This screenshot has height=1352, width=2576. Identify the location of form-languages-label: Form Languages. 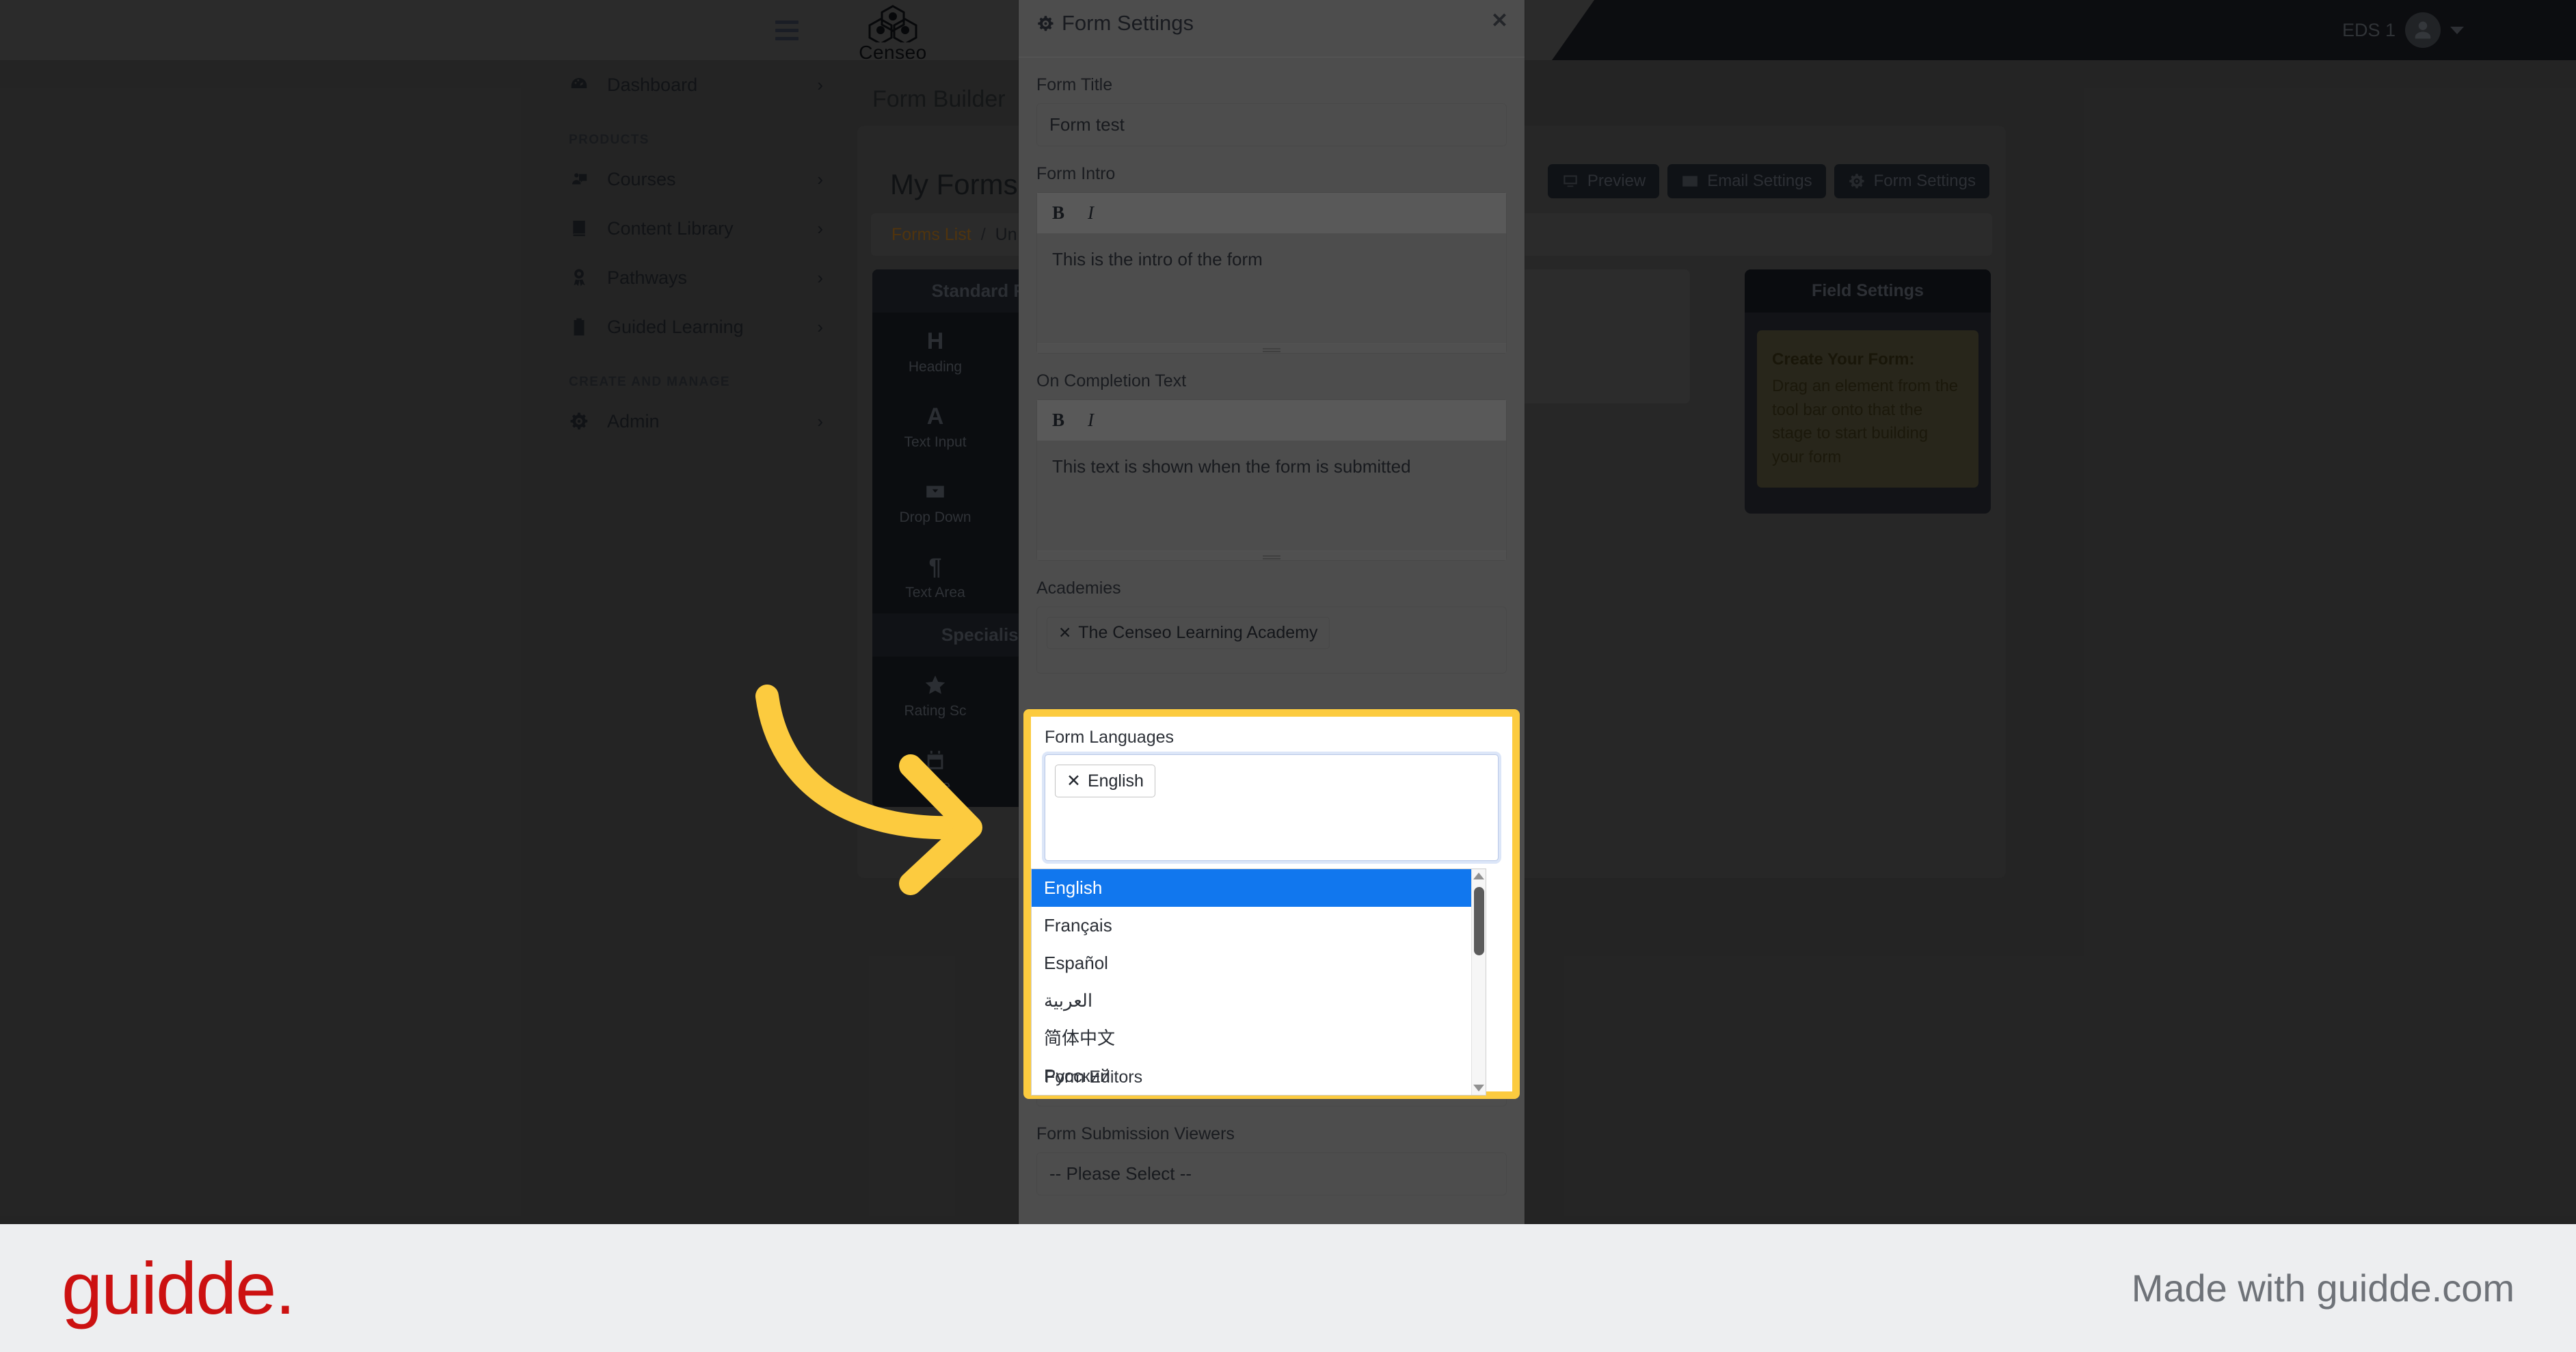
(1110, 737).